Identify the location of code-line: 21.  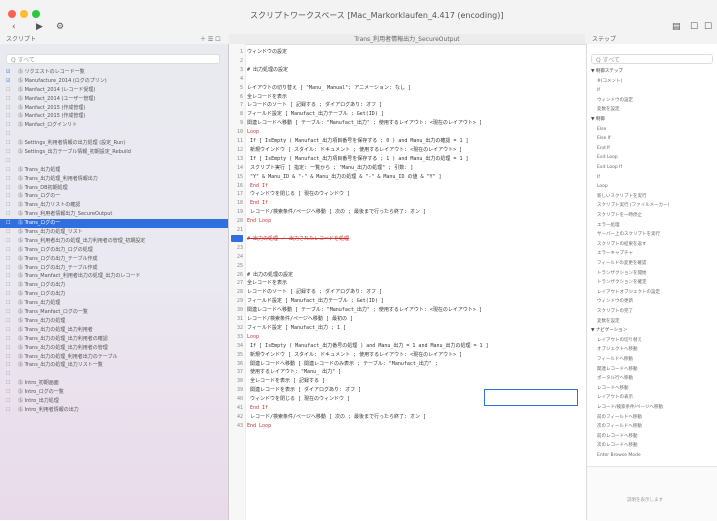
(407, 230).